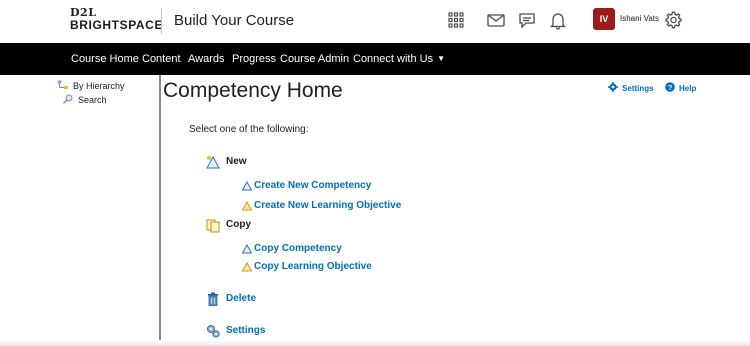 Image resolution: width=750 pixels, height=346 pixels. I want to click on tree-item-by-hierarchy: By Hierarchy, so click(91, 85).